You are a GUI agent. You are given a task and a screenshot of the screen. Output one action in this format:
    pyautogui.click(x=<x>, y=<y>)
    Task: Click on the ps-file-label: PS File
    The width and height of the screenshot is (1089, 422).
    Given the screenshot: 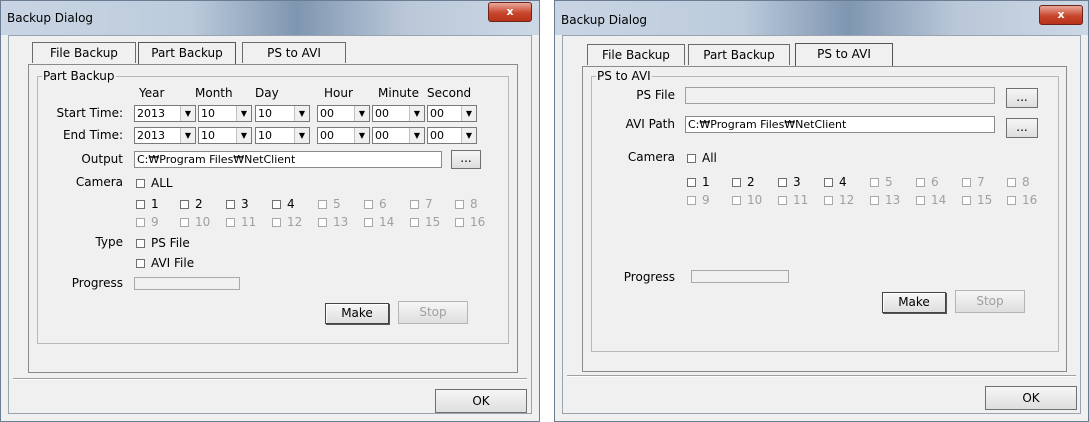 What is the action you would take?
    pyautogui.click(x=655, y=95)
    